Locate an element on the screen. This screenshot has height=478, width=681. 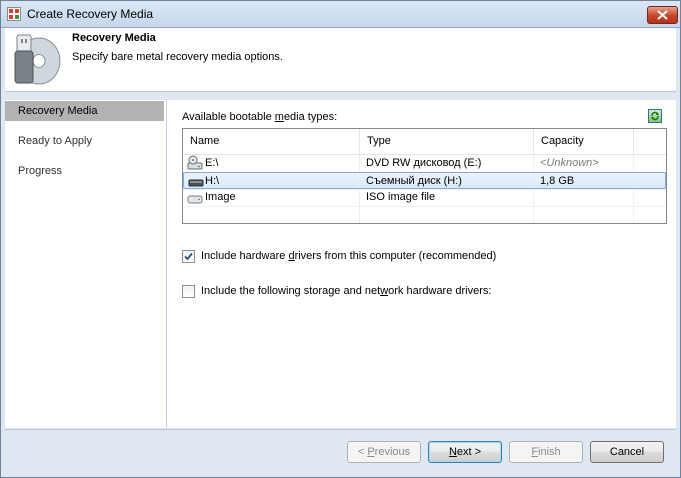
cell-capacity: <Unknown> is located at coordinates (569, 163).